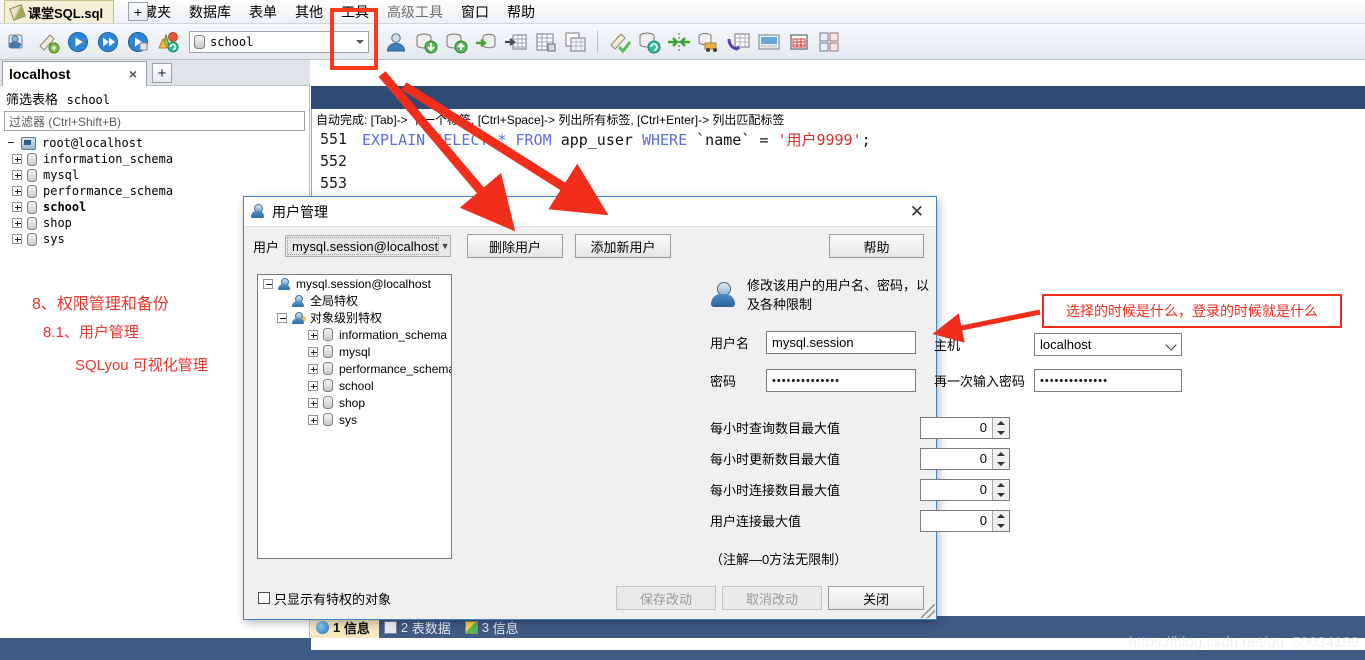 The width and height of the screenshot is (1365, 660). I want to click on password-input: ••••••••••••••, so click(841, 380).